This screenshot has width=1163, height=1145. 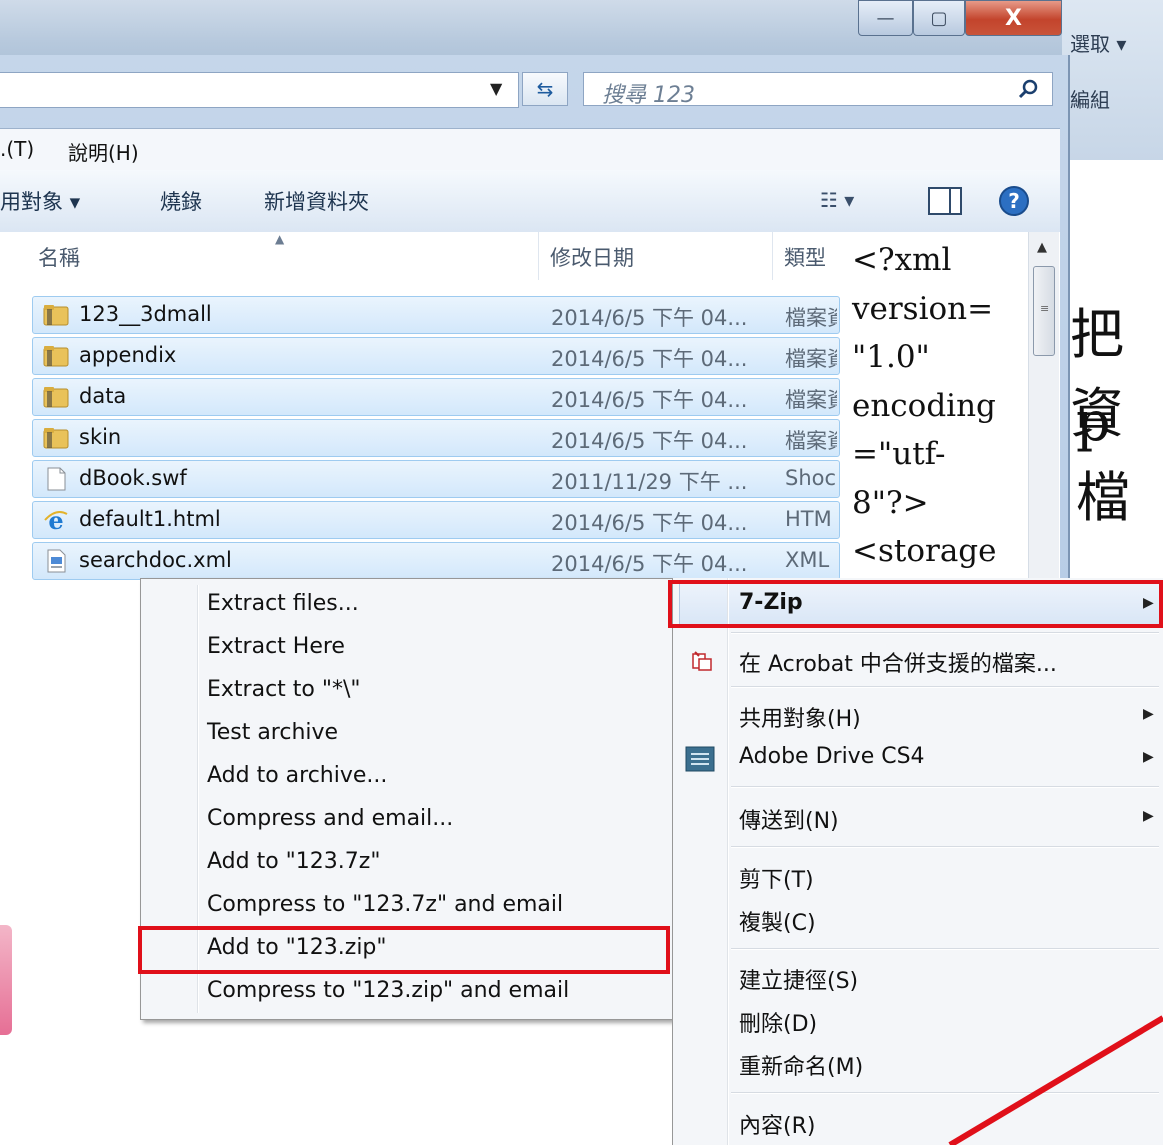 What do you see at coordinates (100, 437) in the screenshot?
I see `file-name: skin` at bounding box center [100, 437].